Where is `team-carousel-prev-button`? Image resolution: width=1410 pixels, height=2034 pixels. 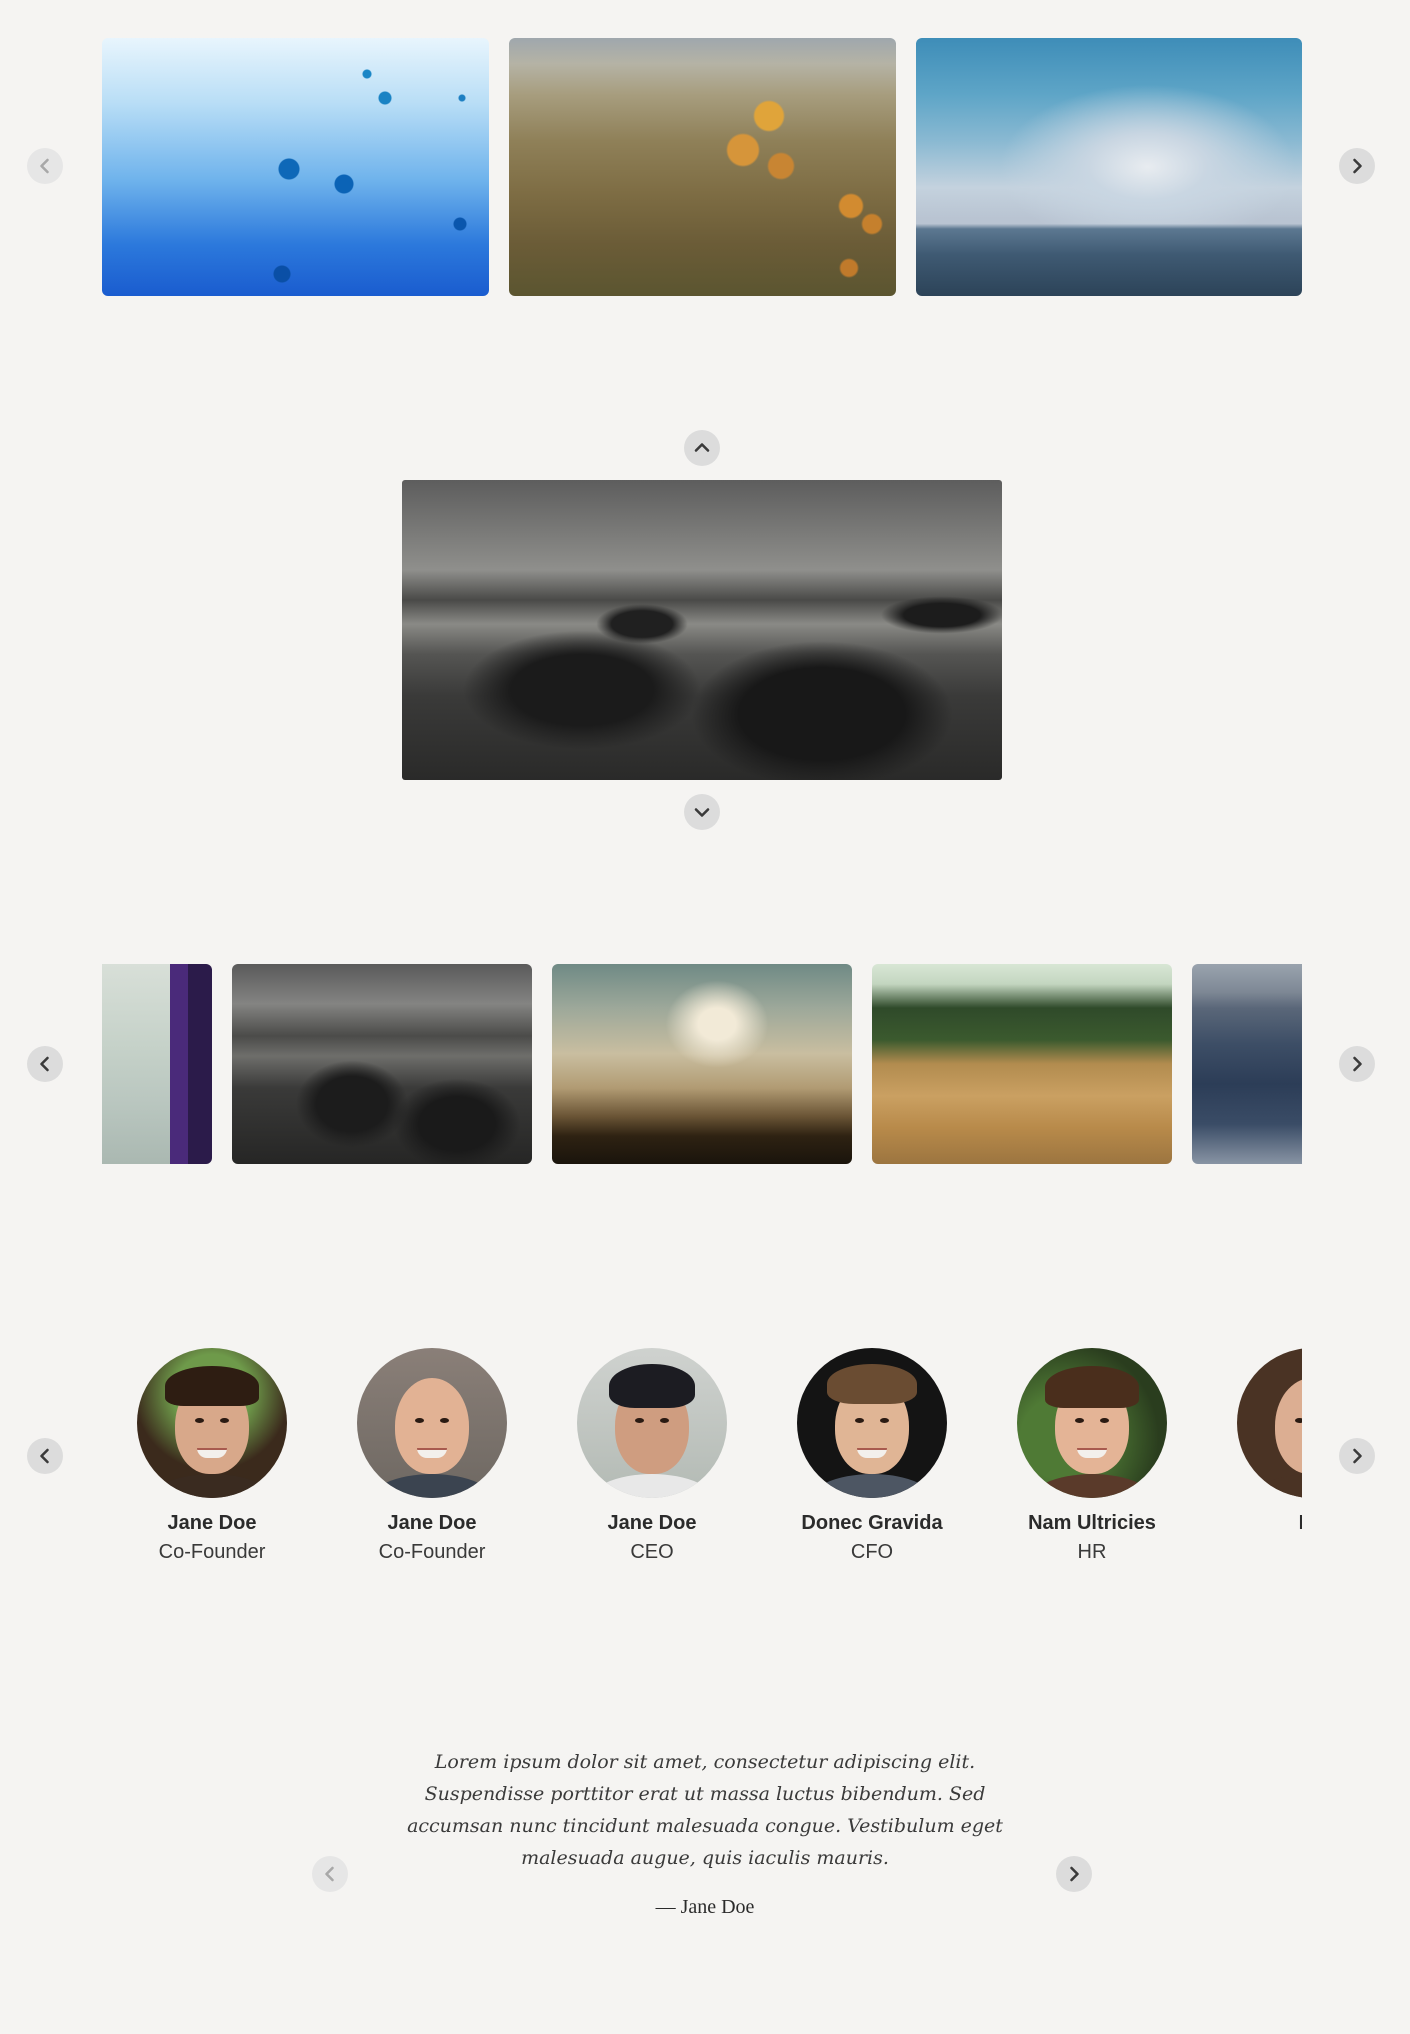
team-carousel-prev-button is located at coordinates (45, 1456).